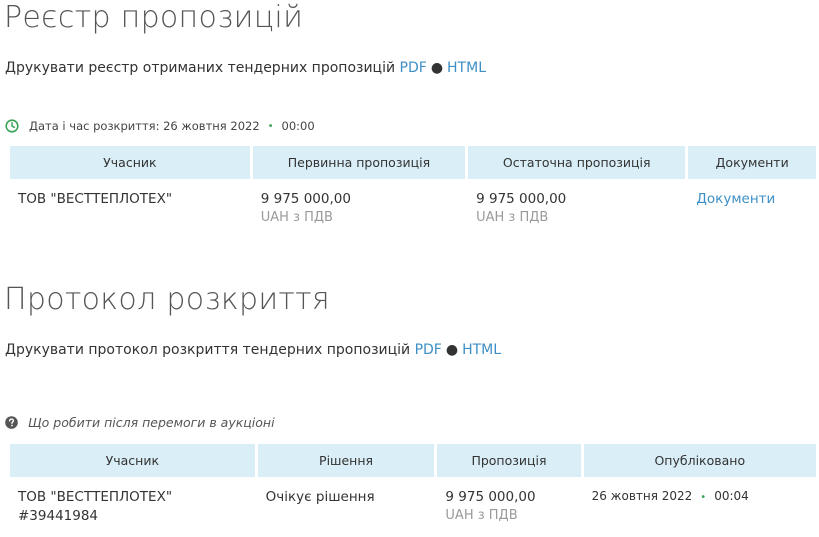 This screenshot has height=537, width=819. I want to click on registry-final-currency: UAH з ПДВ, so click(512, 217).